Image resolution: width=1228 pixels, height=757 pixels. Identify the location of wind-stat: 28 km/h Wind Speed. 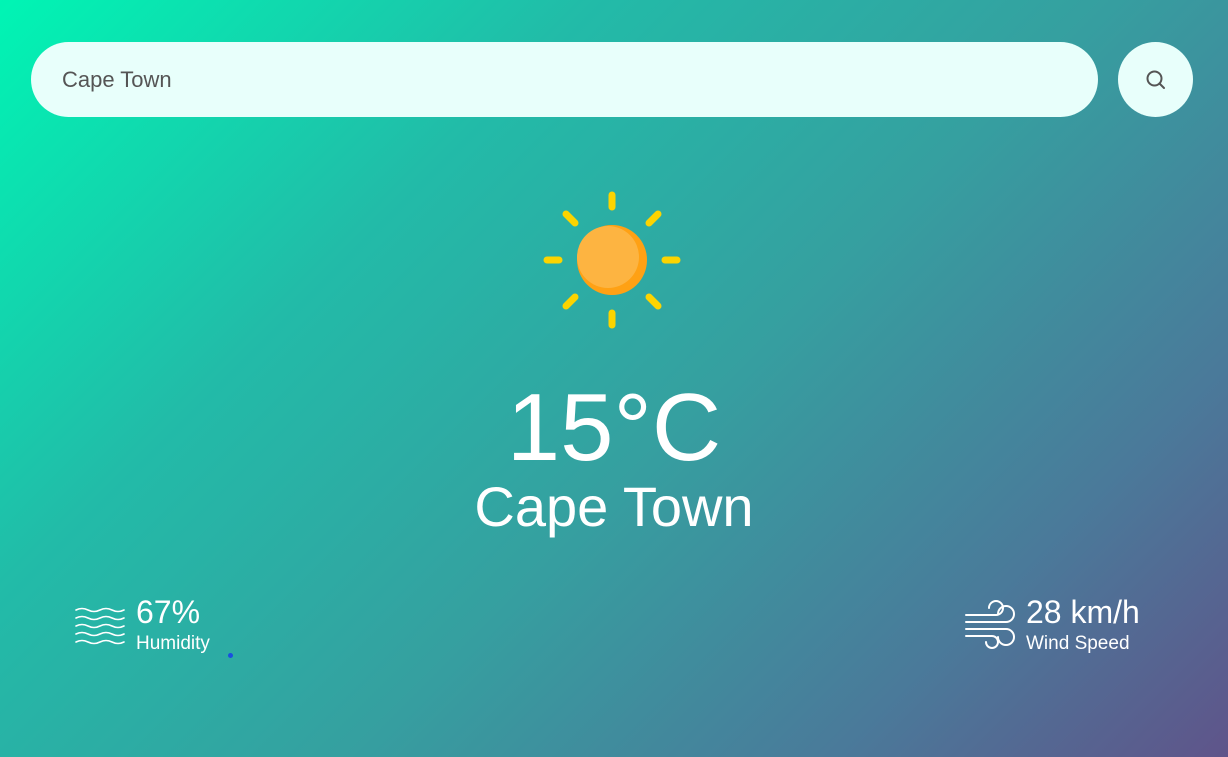
(1051, 625).